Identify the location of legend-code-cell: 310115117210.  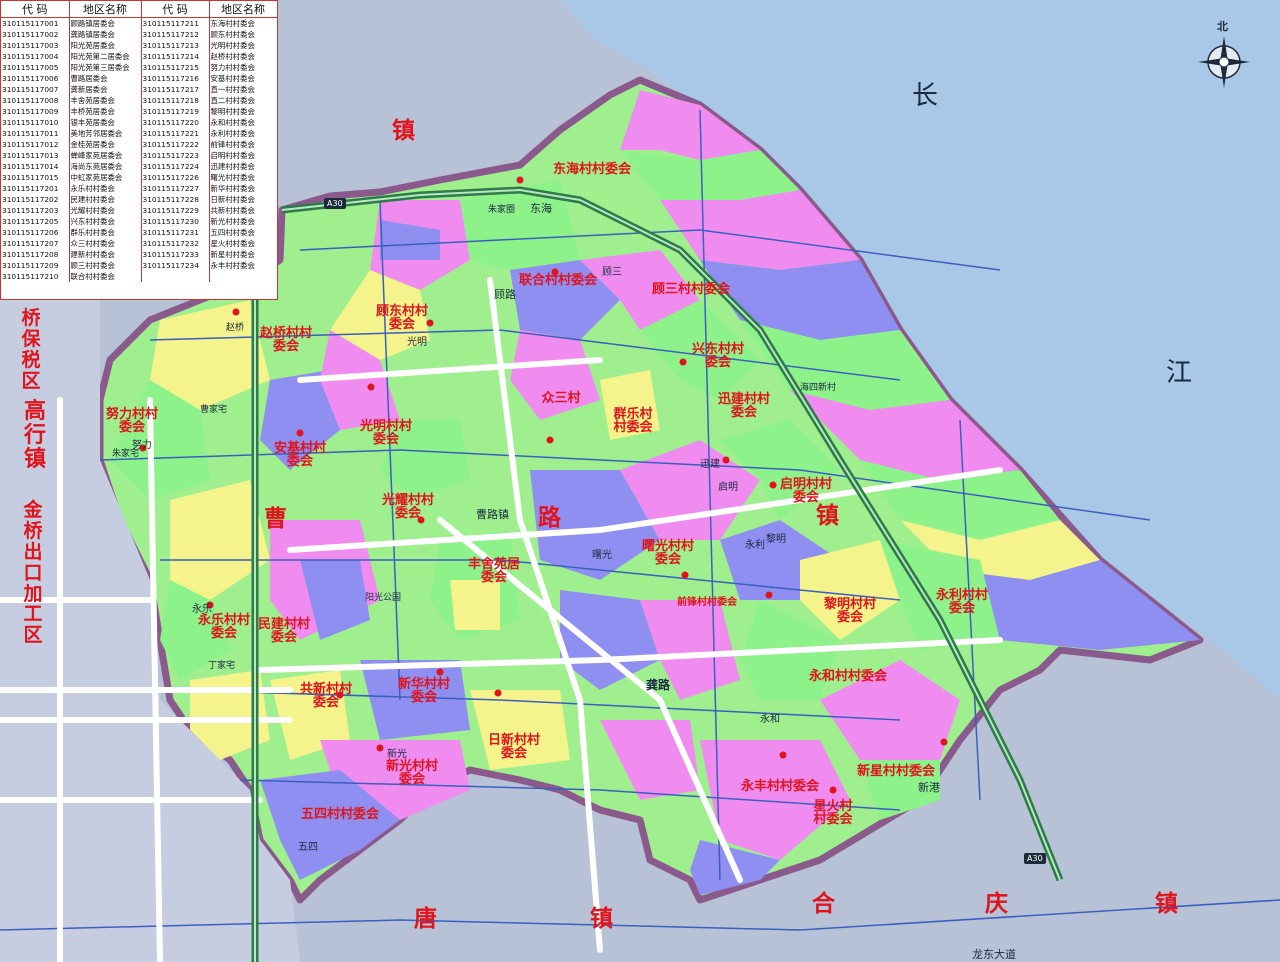
(35, 276).